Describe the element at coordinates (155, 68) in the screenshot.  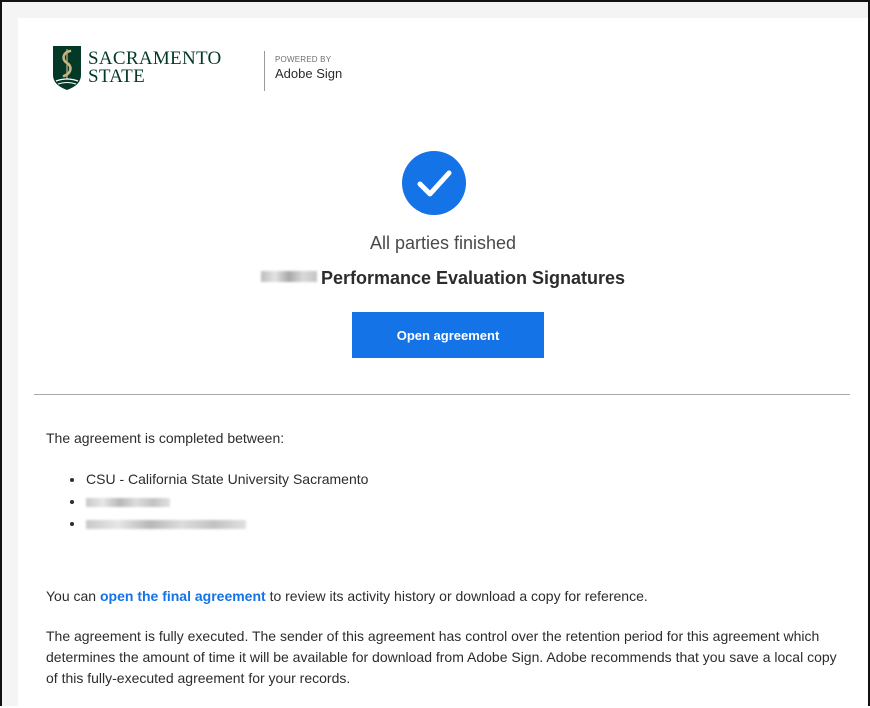
I see `brand-wordmark: SACRAMENTO STATE` at that location.